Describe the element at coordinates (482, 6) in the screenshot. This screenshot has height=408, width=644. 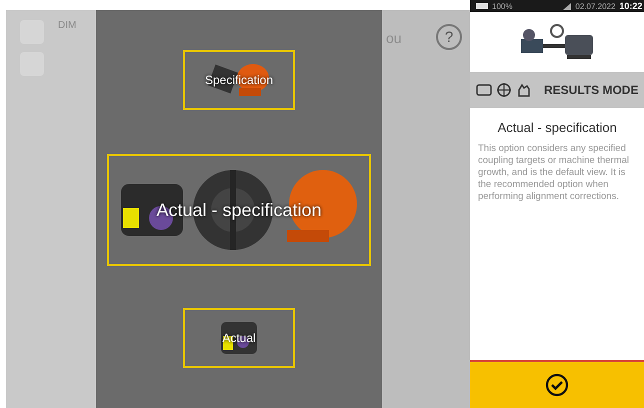
I see `battery-icon` at that location.